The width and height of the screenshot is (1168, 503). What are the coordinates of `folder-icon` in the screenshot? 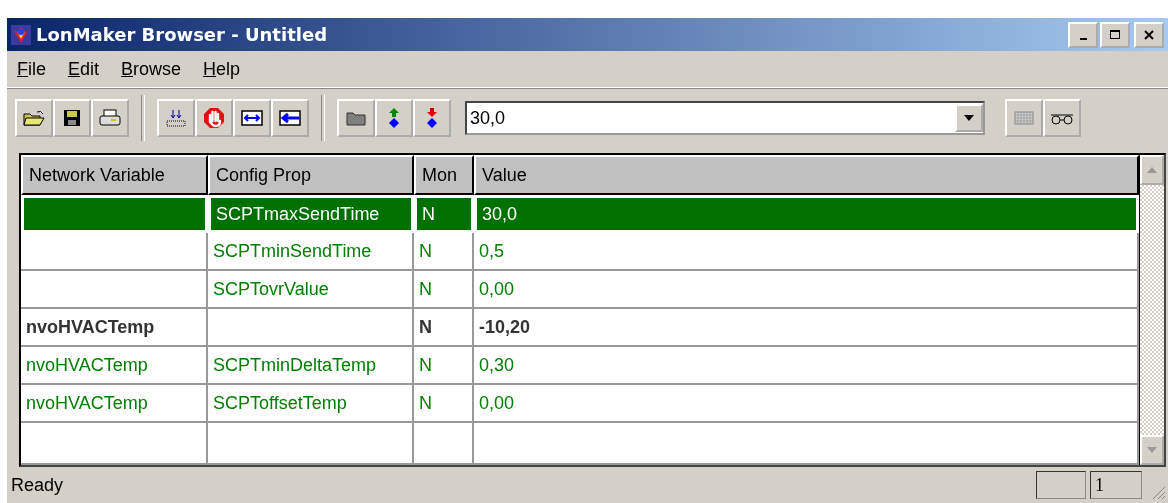 It's located at (356, 118).